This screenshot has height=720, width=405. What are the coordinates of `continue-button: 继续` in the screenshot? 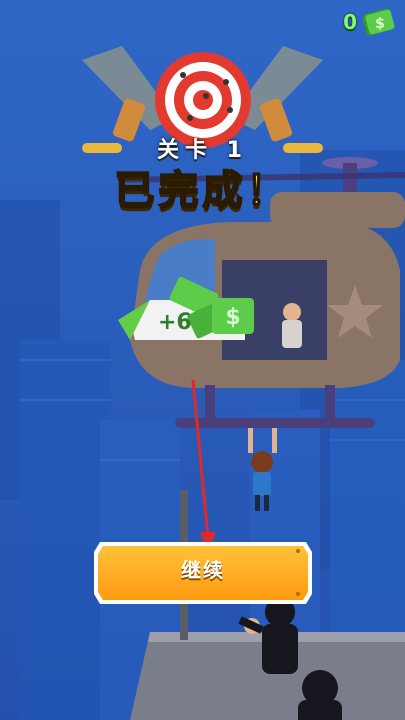 It's located at (203, 570).